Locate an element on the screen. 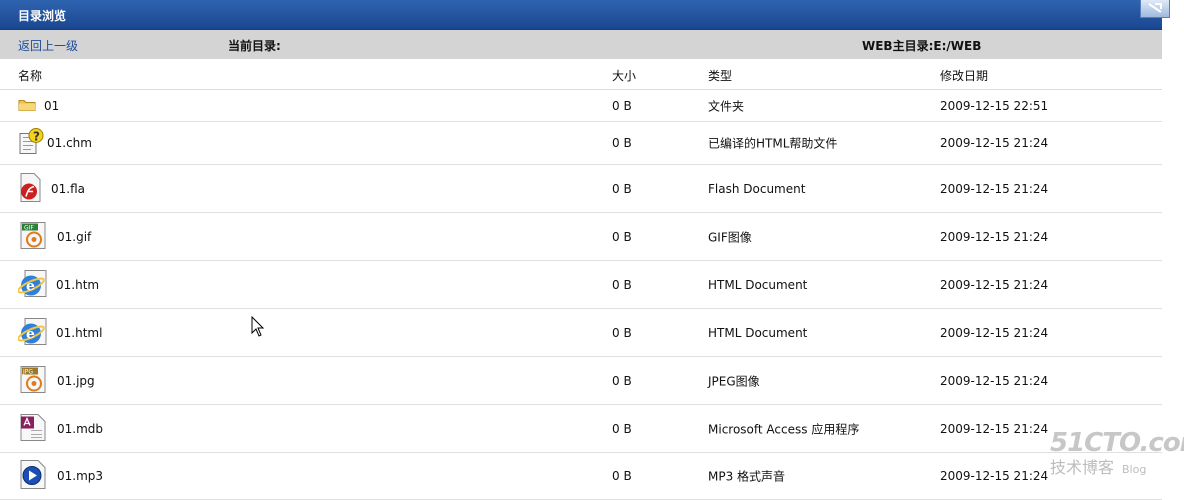 Image resolution: width=1184 pixels, height=500 pixels. restore-button is located at coordinates (1155, 9).